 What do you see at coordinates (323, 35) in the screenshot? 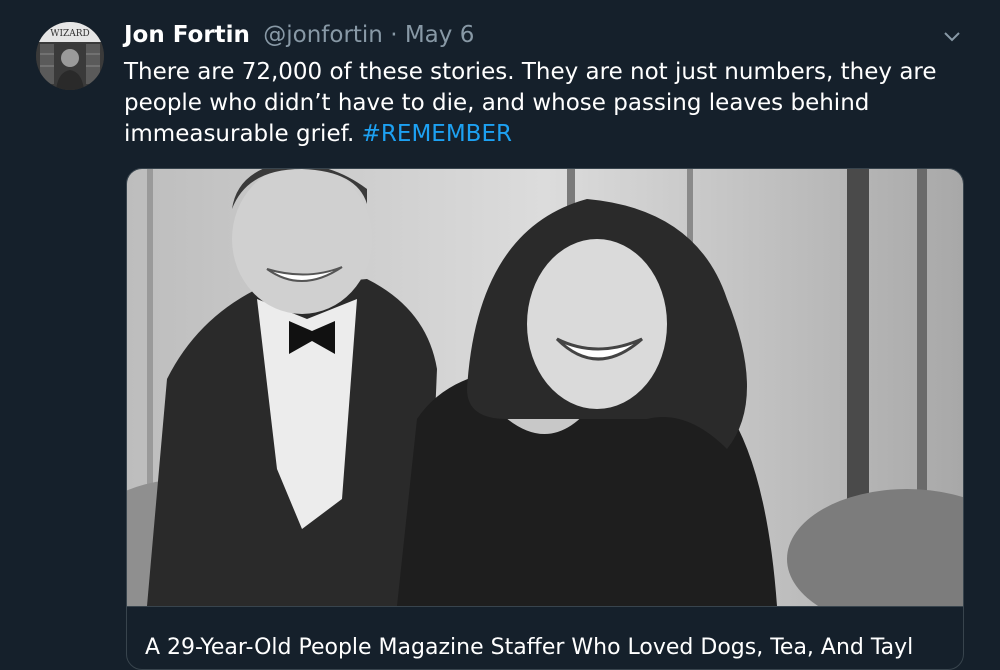
I see `author-handle: @jonfortin` at bounding box center [323, 35].